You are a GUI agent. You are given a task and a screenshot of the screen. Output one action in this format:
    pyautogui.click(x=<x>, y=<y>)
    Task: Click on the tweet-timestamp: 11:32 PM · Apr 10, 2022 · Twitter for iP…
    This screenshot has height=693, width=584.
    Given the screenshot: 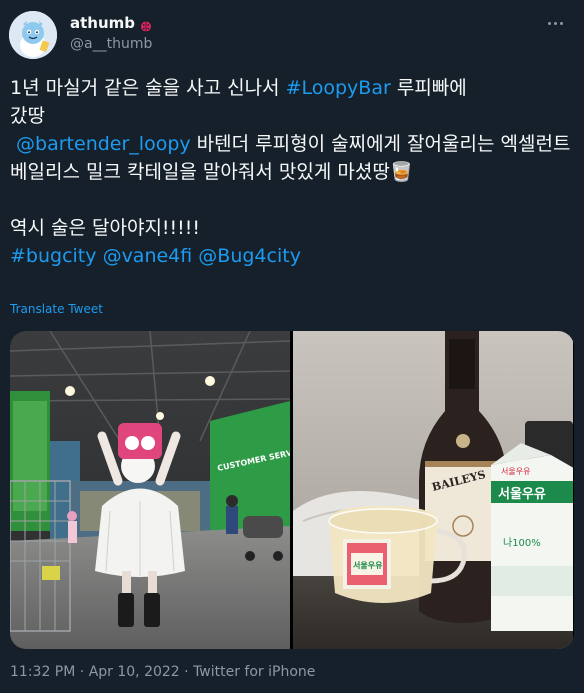 What is the action you would take?
    pyautogui.click(x=162, y=672)
    